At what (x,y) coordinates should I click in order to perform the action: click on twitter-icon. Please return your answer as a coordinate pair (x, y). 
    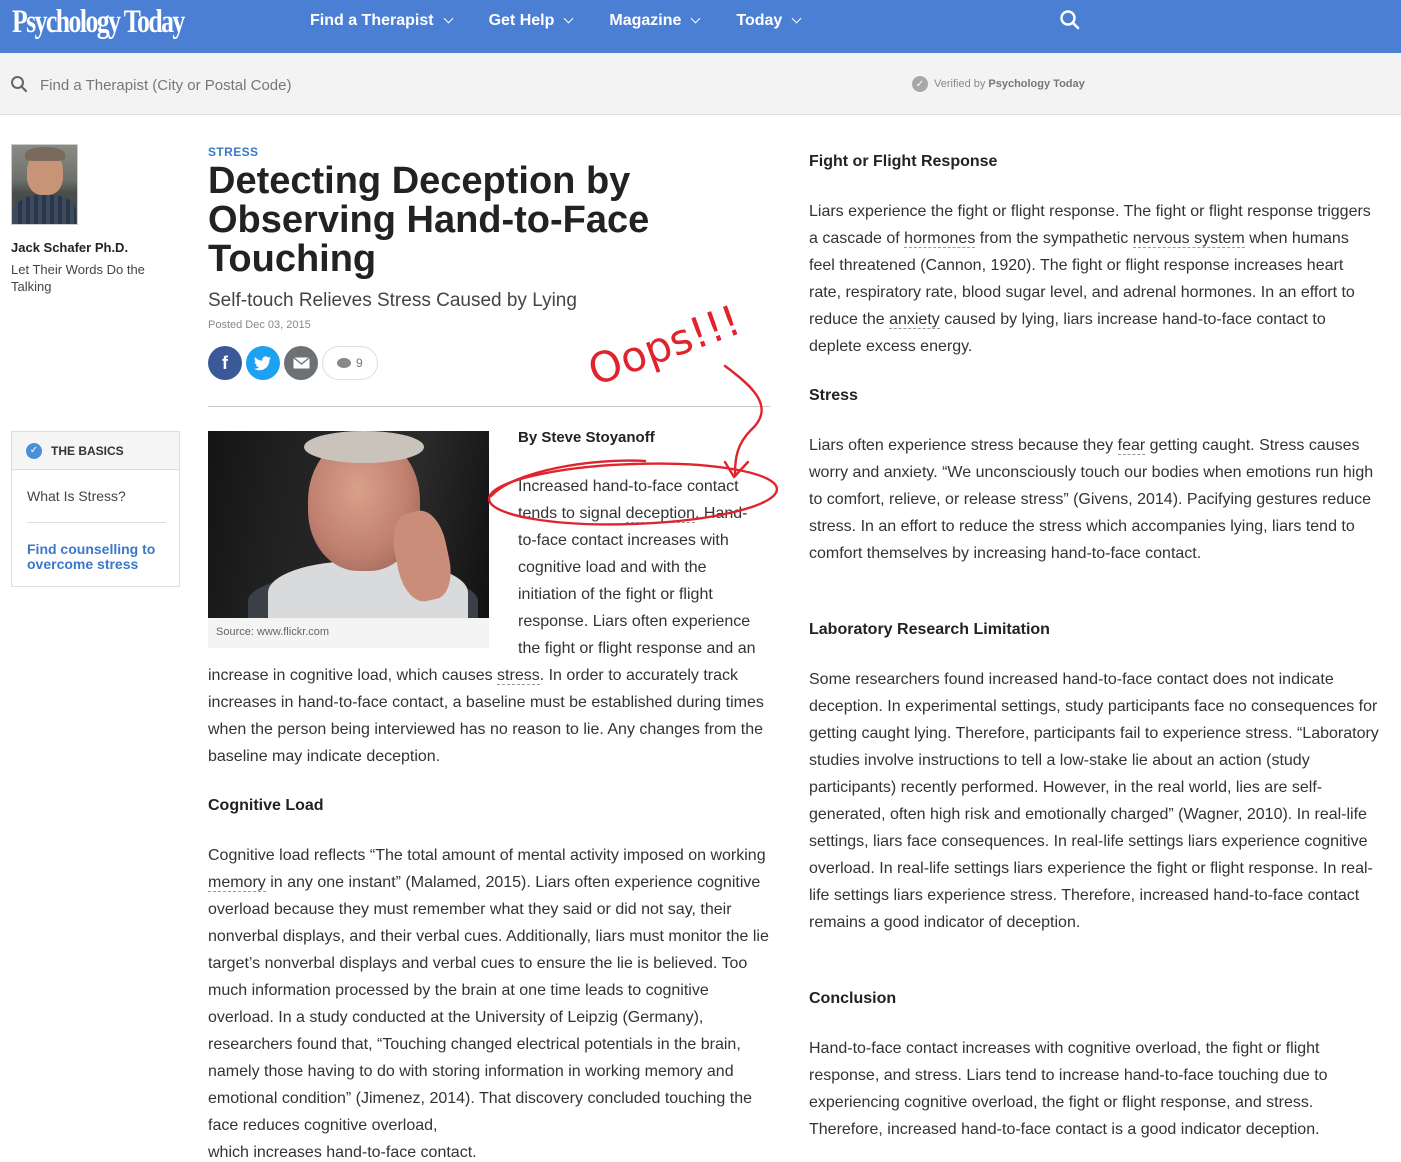
    Looking at the image, I should click on (262, 362).